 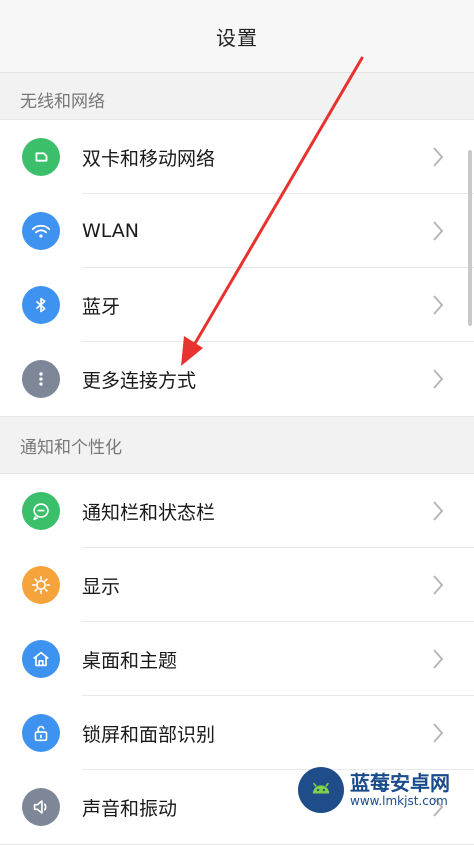 I want to click on section-title: 无线和网络, so click(x=62, y=101).